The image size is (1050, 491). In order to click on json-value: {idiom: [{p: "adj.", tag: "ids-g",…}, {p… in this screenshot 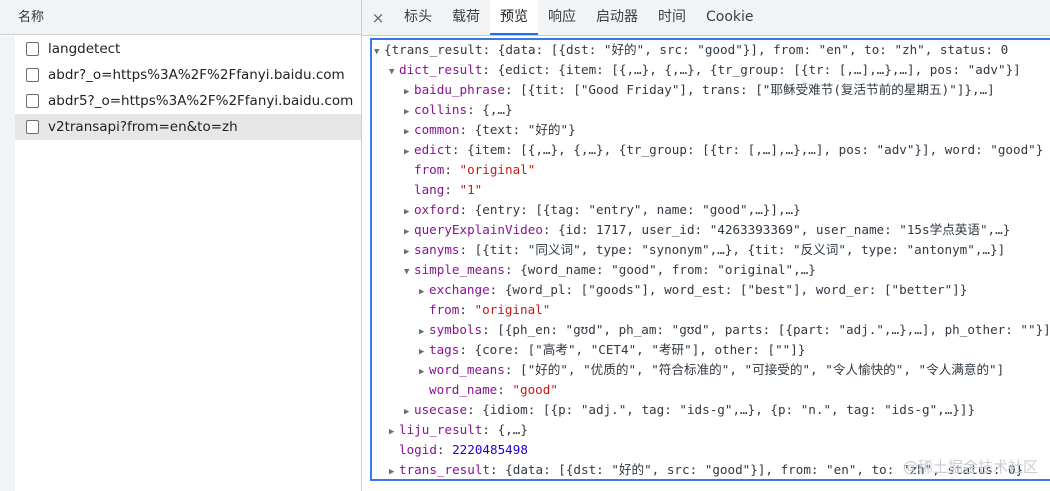, I will do `click(729, 409)`.